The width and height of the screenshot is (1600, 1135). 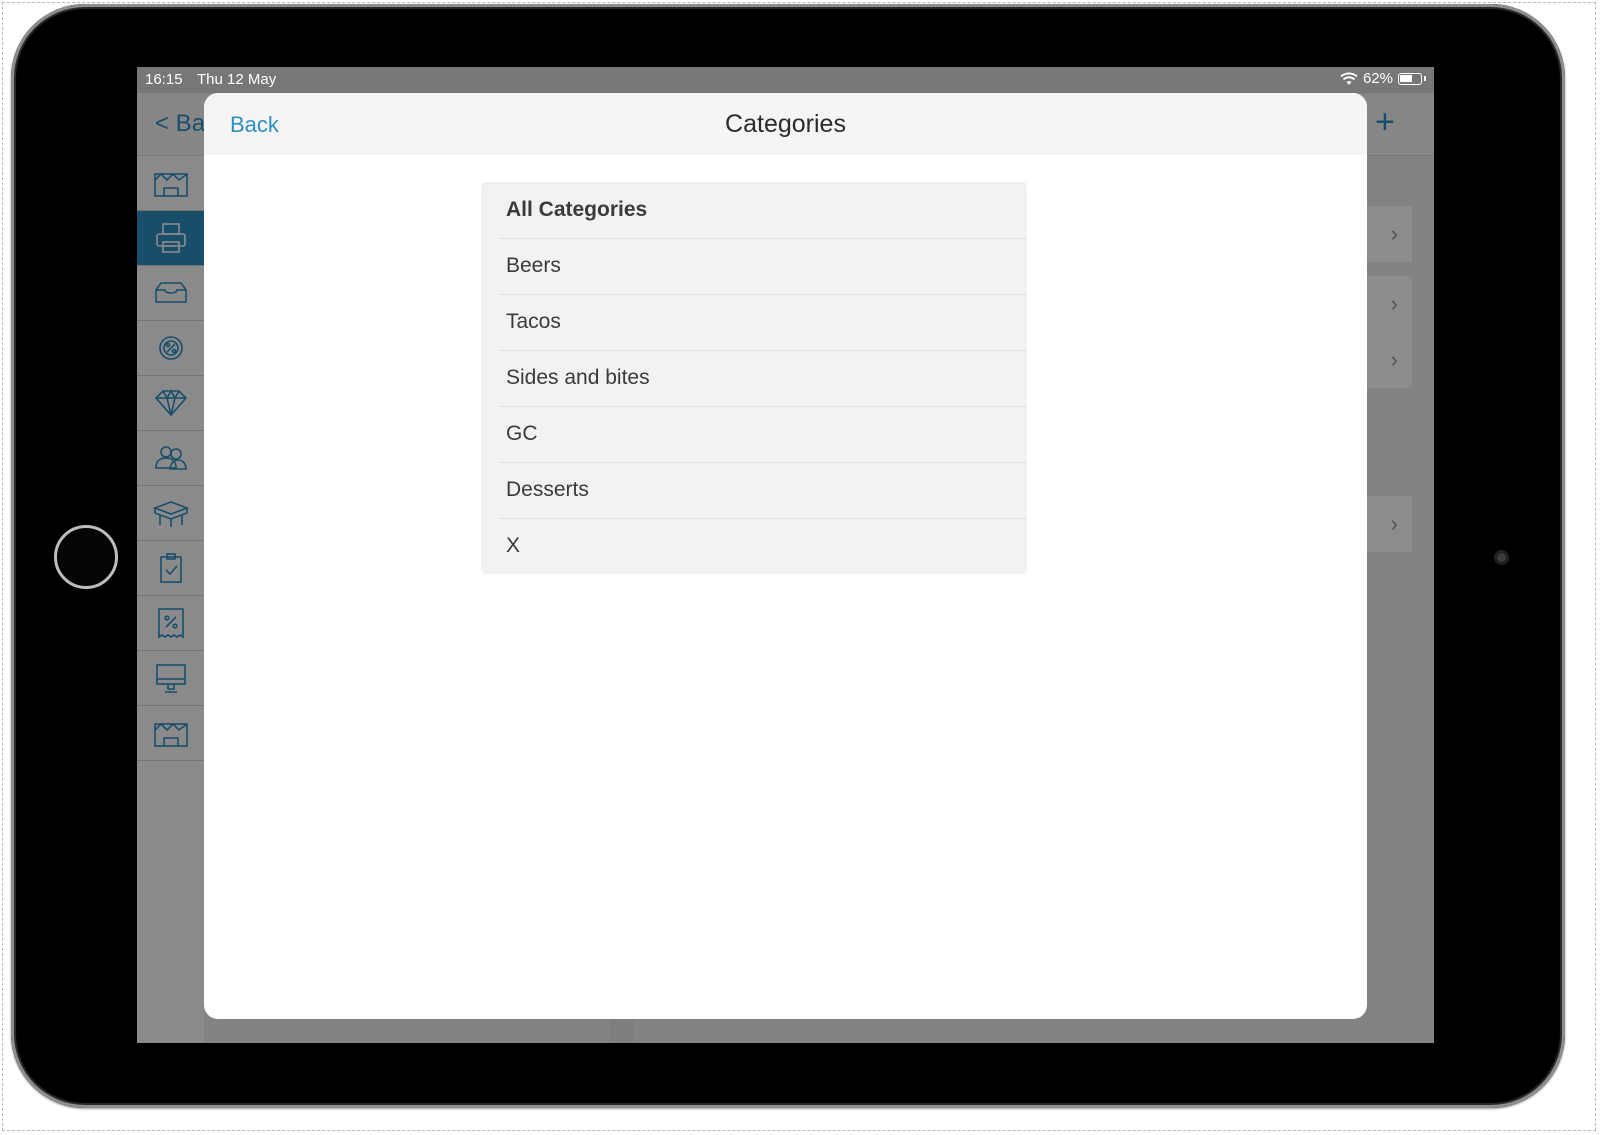 What do you see at coordinates (1501, 557) in the screenshot?
I see `camera-icon` at bounding box center [1501, 557].